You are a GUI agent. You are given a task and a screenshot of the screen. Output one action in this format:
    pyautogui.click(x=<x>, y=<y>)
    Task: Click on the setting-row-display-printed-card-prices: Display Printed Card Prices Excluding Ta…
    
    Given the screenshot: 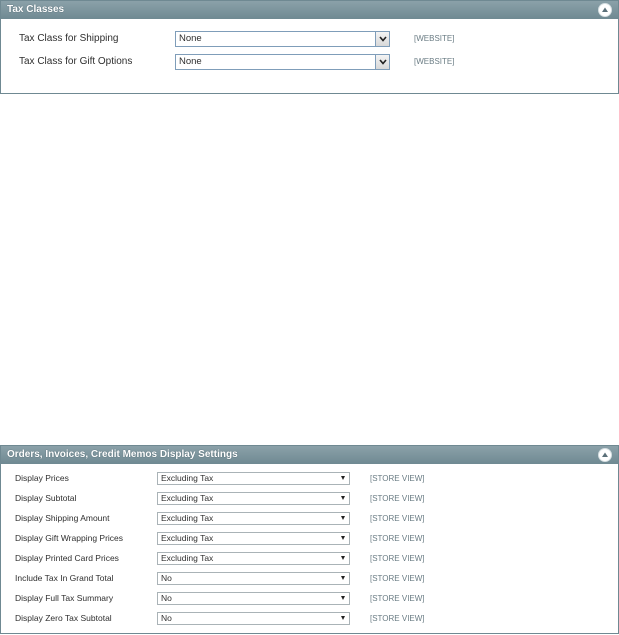 What is the action you would take?
    pyautogui.click(x=309, y=561)
    